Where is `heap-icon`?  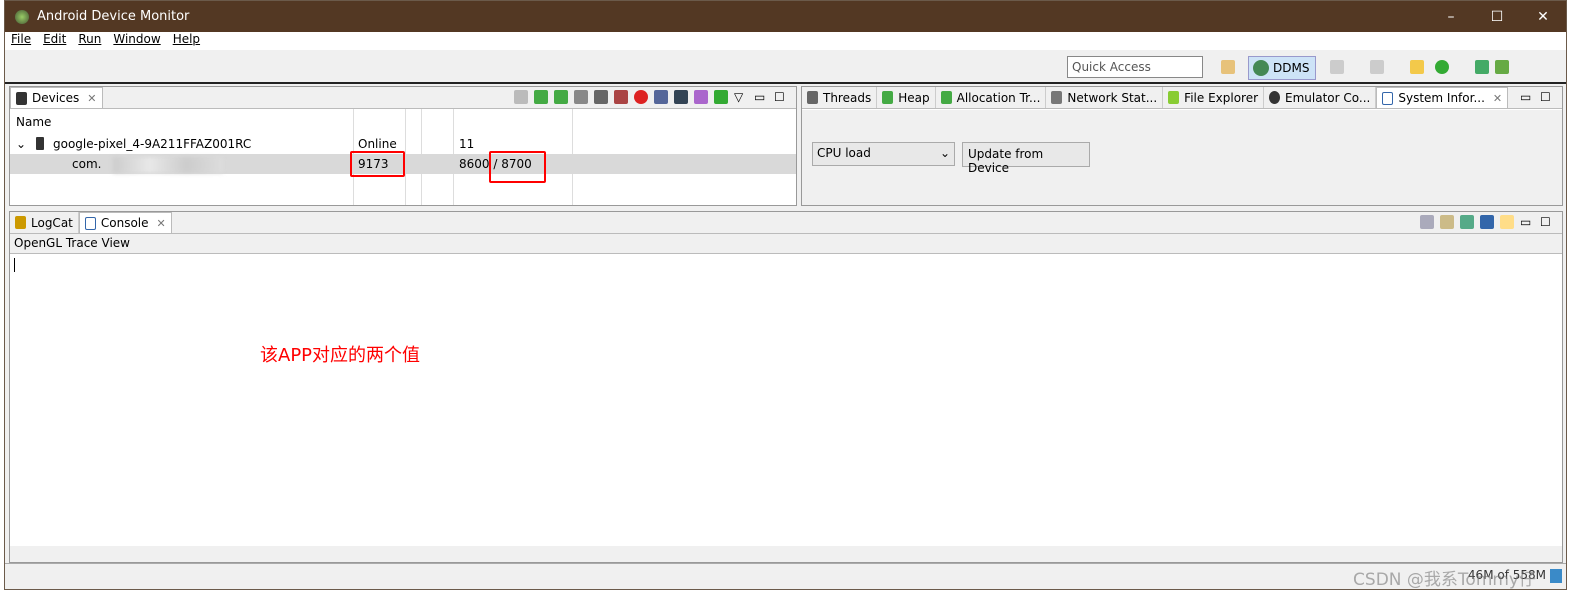 heap-icon is located at coordinates (888, 97).